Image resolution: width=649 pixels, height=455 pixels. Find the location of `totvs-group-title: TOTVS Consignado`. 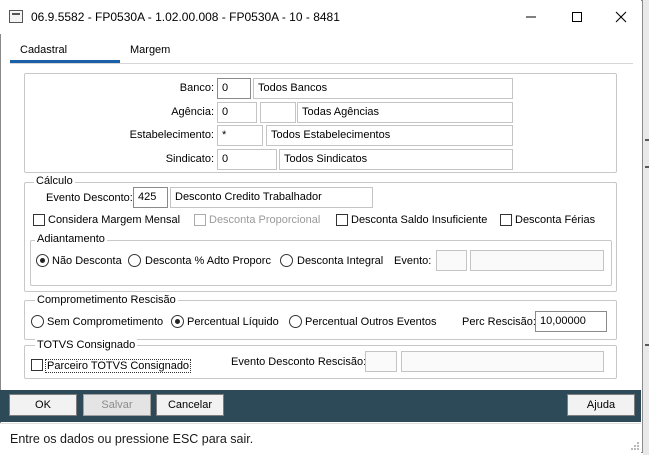

totvs-group-title: TOTVS Consignado is located at coordinates (86, 345).